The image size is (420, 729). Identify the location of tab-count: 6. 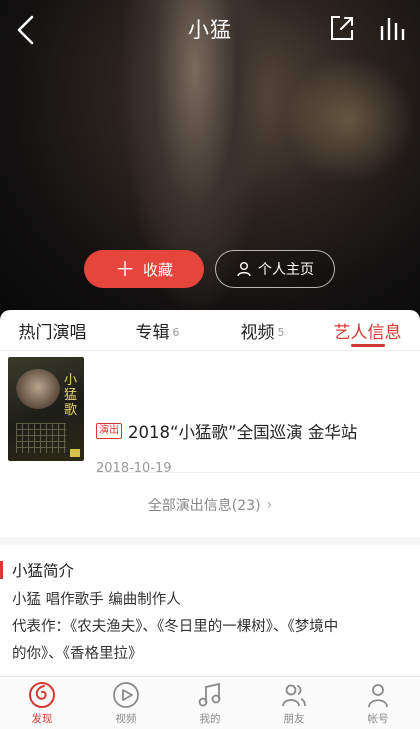
(176, 332).